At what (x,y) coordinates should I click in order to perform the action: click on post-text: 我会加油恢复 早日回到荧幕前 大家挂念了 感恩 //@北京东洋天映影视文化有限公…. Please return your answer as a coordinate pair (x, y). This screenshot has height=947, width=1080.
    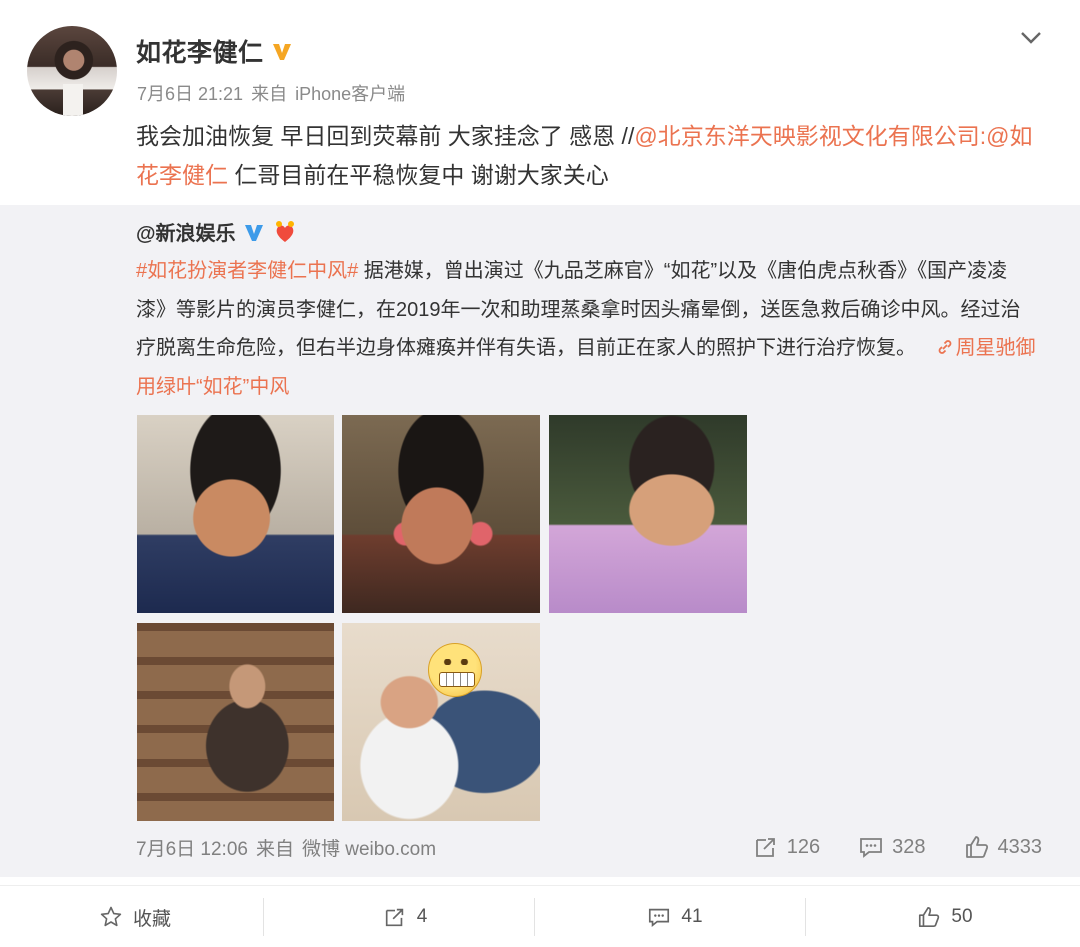
    Looking at the image, I should click on (593, 156).